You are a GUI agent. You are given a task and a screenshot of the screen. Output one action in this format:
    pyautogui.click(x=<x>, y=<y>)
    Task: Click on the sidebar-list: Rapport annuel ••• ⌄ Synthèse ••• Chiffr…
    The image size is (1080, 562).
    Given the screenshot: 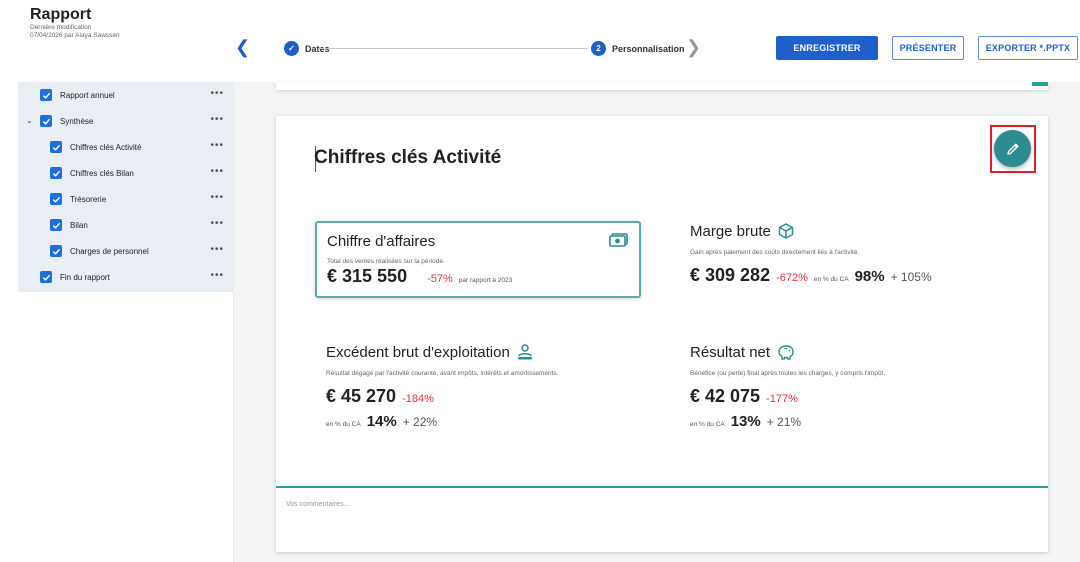 What is the action you would take?
    pyautogui.click(x=126, y=187)
    